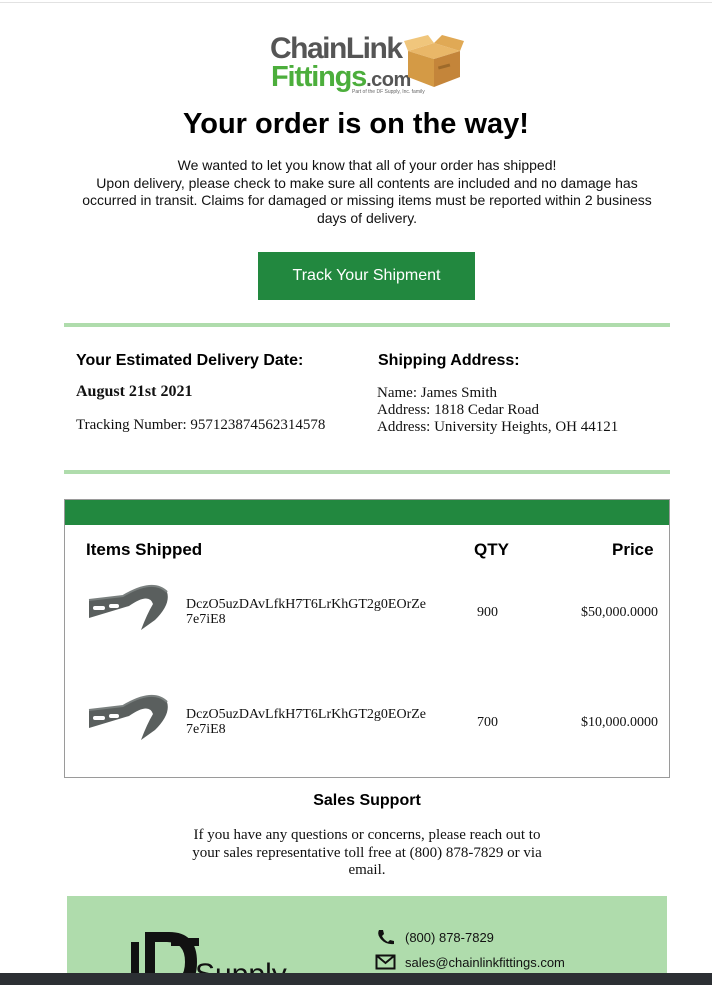 This screenshot has width=712, height=985. I want to click on phone-icon, so click(386, 937).